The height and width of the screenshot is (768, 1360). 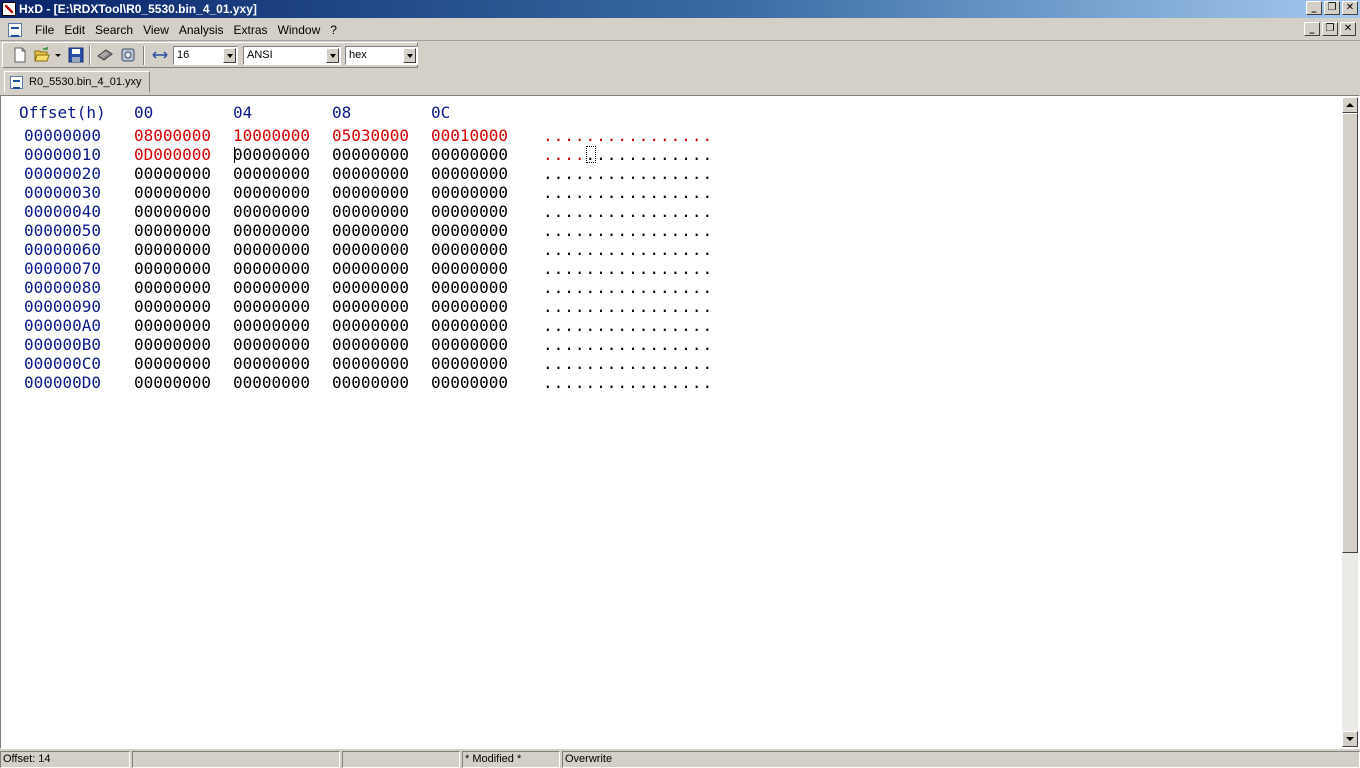 I want to click on menu-extras: Extras, so click(x=251, y=30).